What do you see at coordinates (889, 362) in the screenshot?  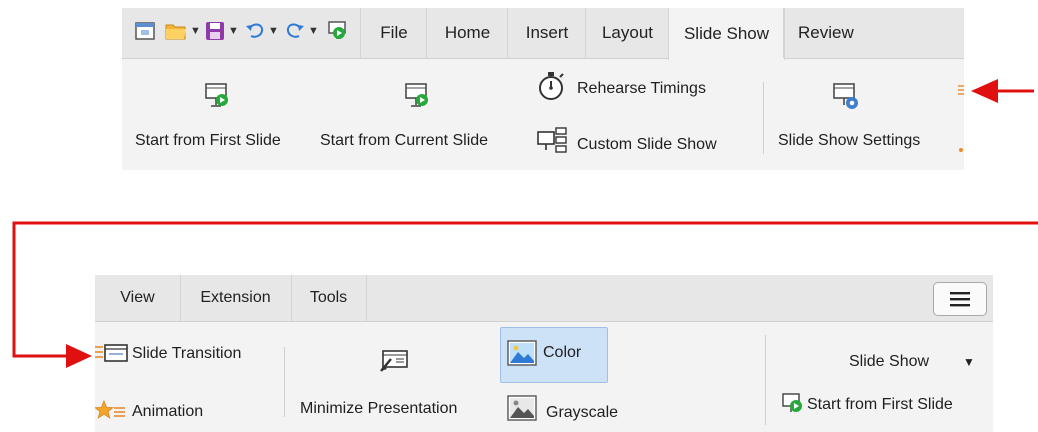 I see `slide-show-dropdown: Slide Show` at bounding box center [889, 362].